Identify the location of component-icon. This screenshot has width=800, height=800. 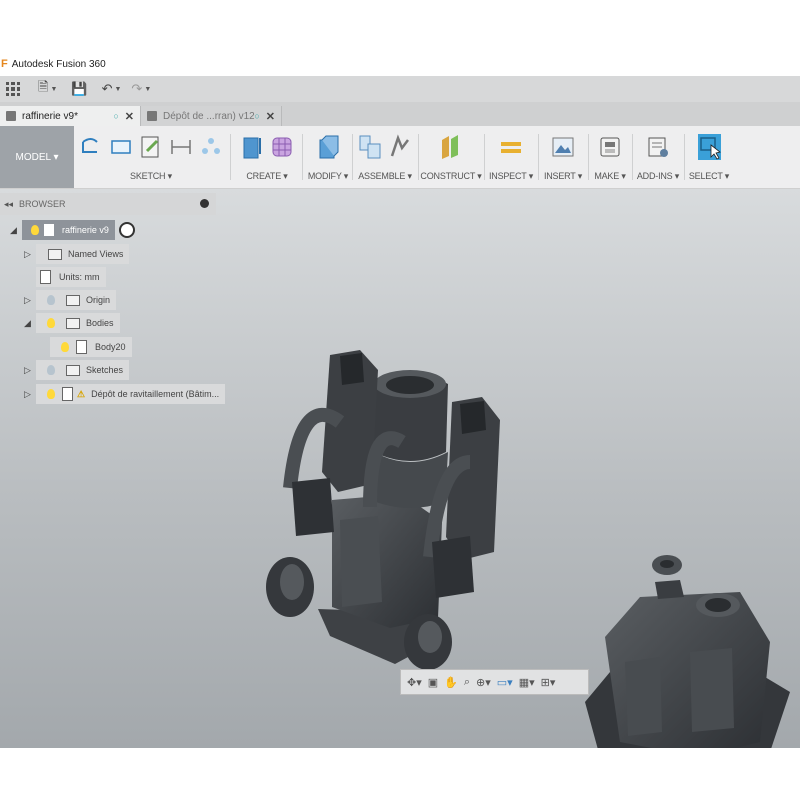
(67, 394).